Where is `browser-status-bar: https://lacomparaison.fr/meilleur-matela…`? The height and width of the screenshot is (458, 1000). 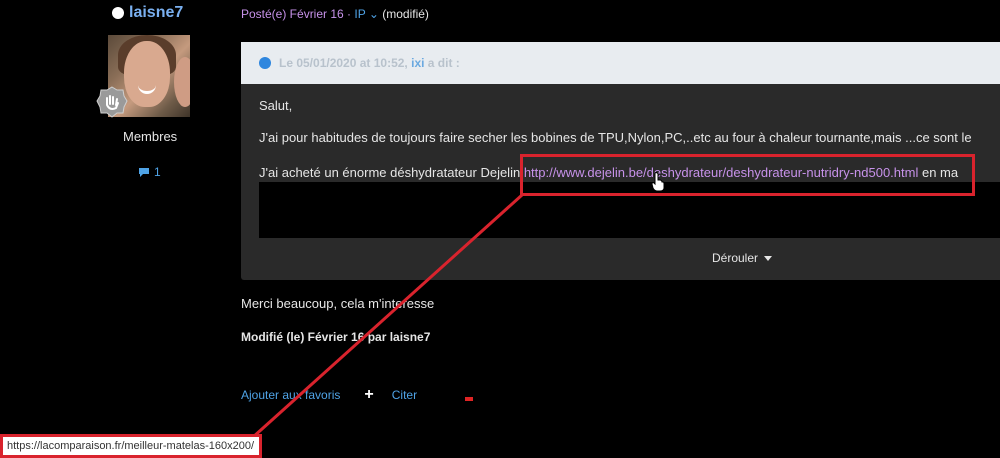
browser-status-bar: https://lacomparaison.fr/meilleur-matela… is located at coordinates (131, 446).